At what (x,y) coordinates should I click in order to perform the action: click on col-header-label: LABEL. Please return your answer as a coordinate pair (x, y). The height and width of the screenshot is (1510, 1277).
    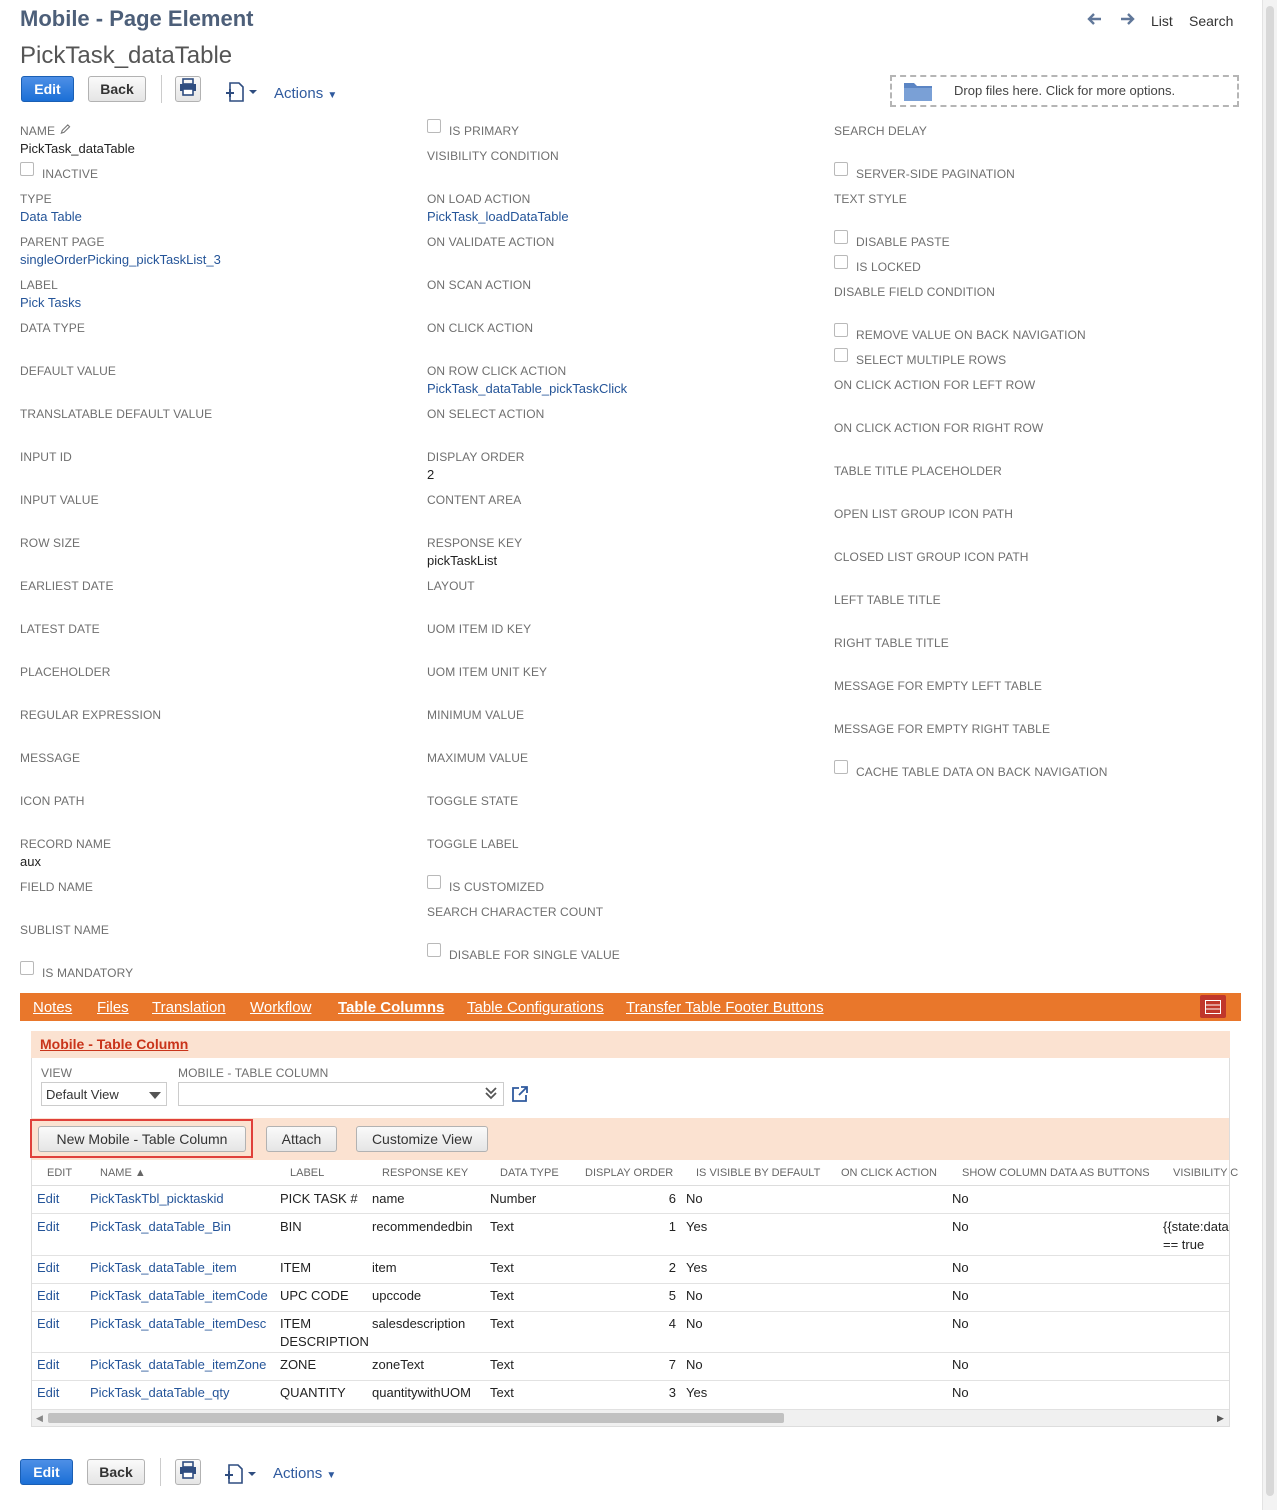
    Looking at the image, I should click on (307, 1173).